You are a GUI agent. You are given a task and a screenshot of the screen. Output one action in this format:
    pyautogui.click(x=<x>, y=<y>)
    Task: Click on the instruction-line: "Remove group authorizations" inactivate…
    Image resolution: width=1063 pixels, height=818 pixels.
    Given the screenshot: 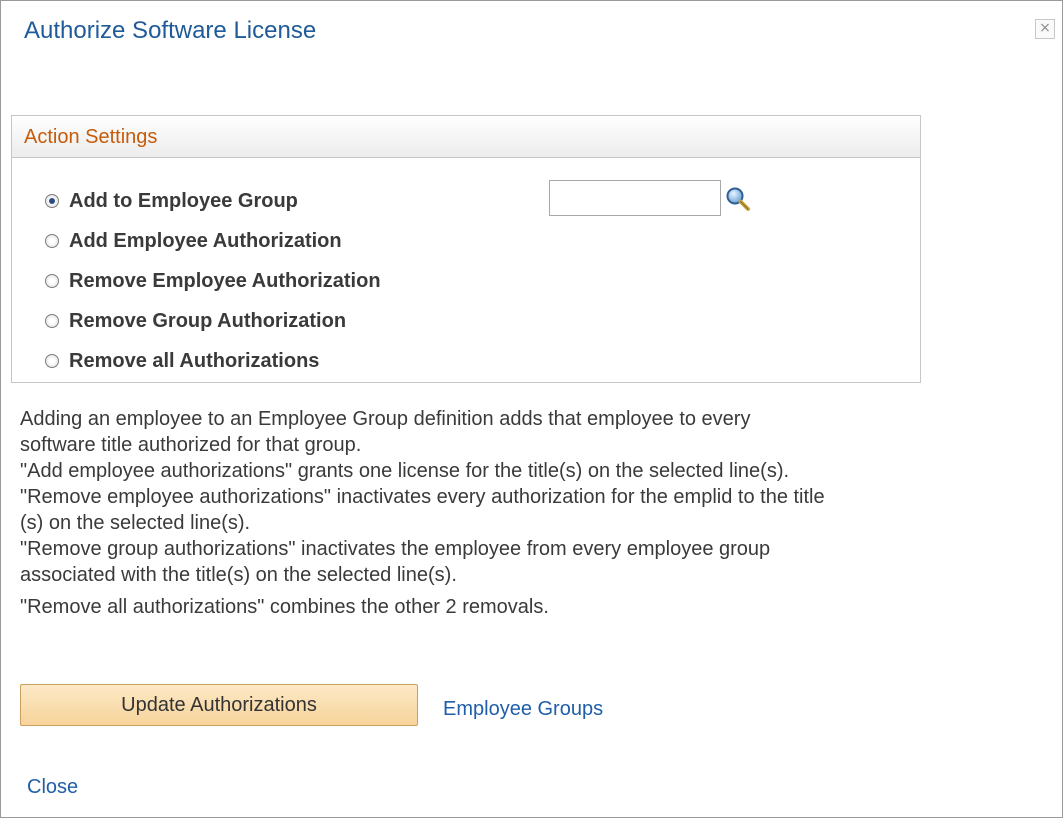 What is the action you would take?
    pyautogui.click(x=395, y=549)
    